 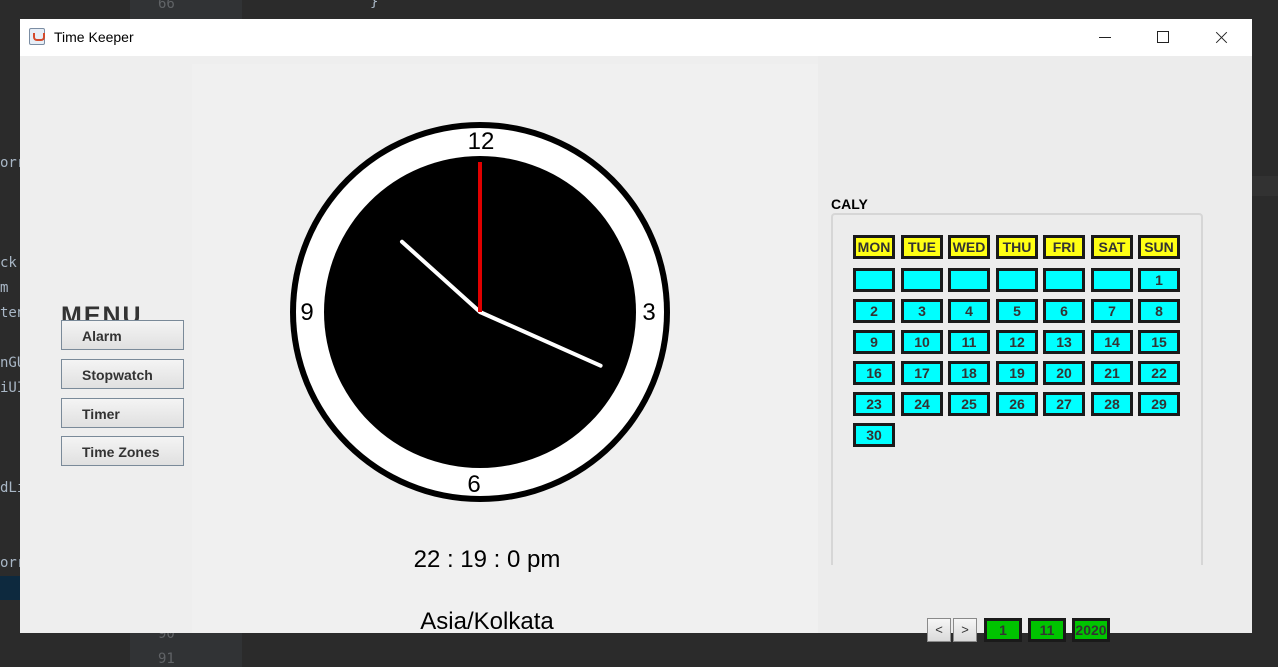 I want to click on day-cell-25: 25, so click(x=969, y=404).